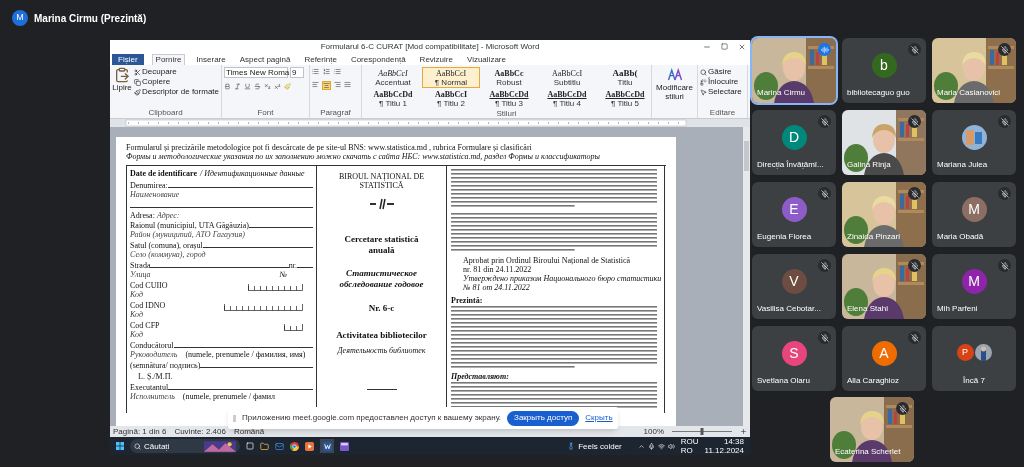 Image resolution: width=1024 pixels, height=467 pixels. Describe the element at coordinates (722, 72) in the screenshot. I see `editing-command: Găsire` at that location.